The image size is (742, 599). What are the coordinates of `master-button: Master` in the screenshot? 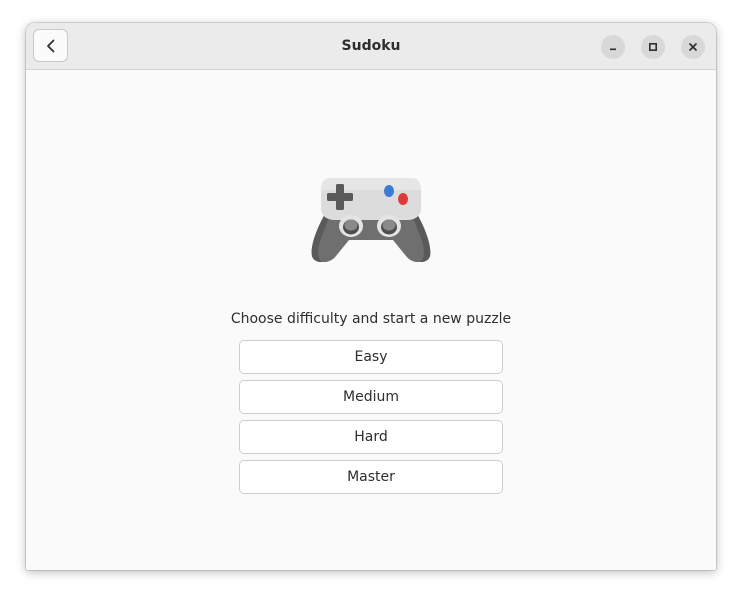 It's located at (371, 477).